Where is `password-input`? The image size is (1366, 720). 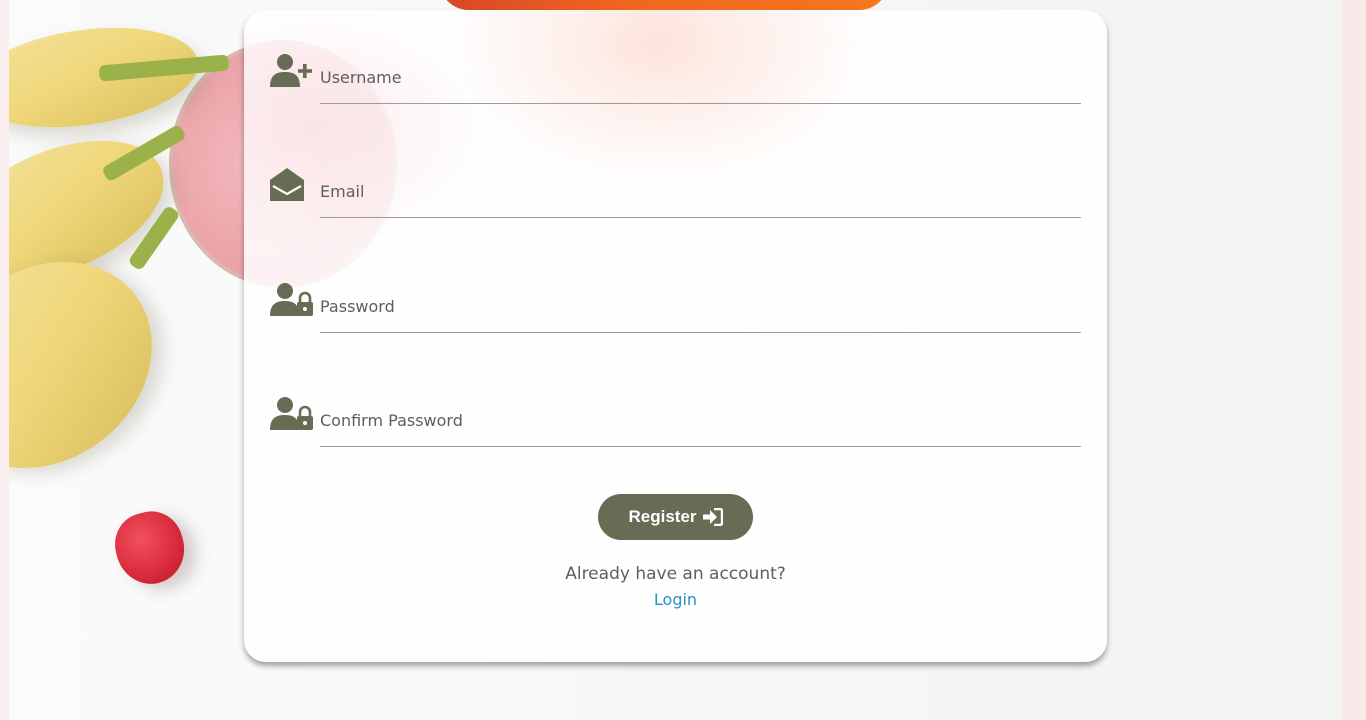
password-input is located at coordinates (700, 306).